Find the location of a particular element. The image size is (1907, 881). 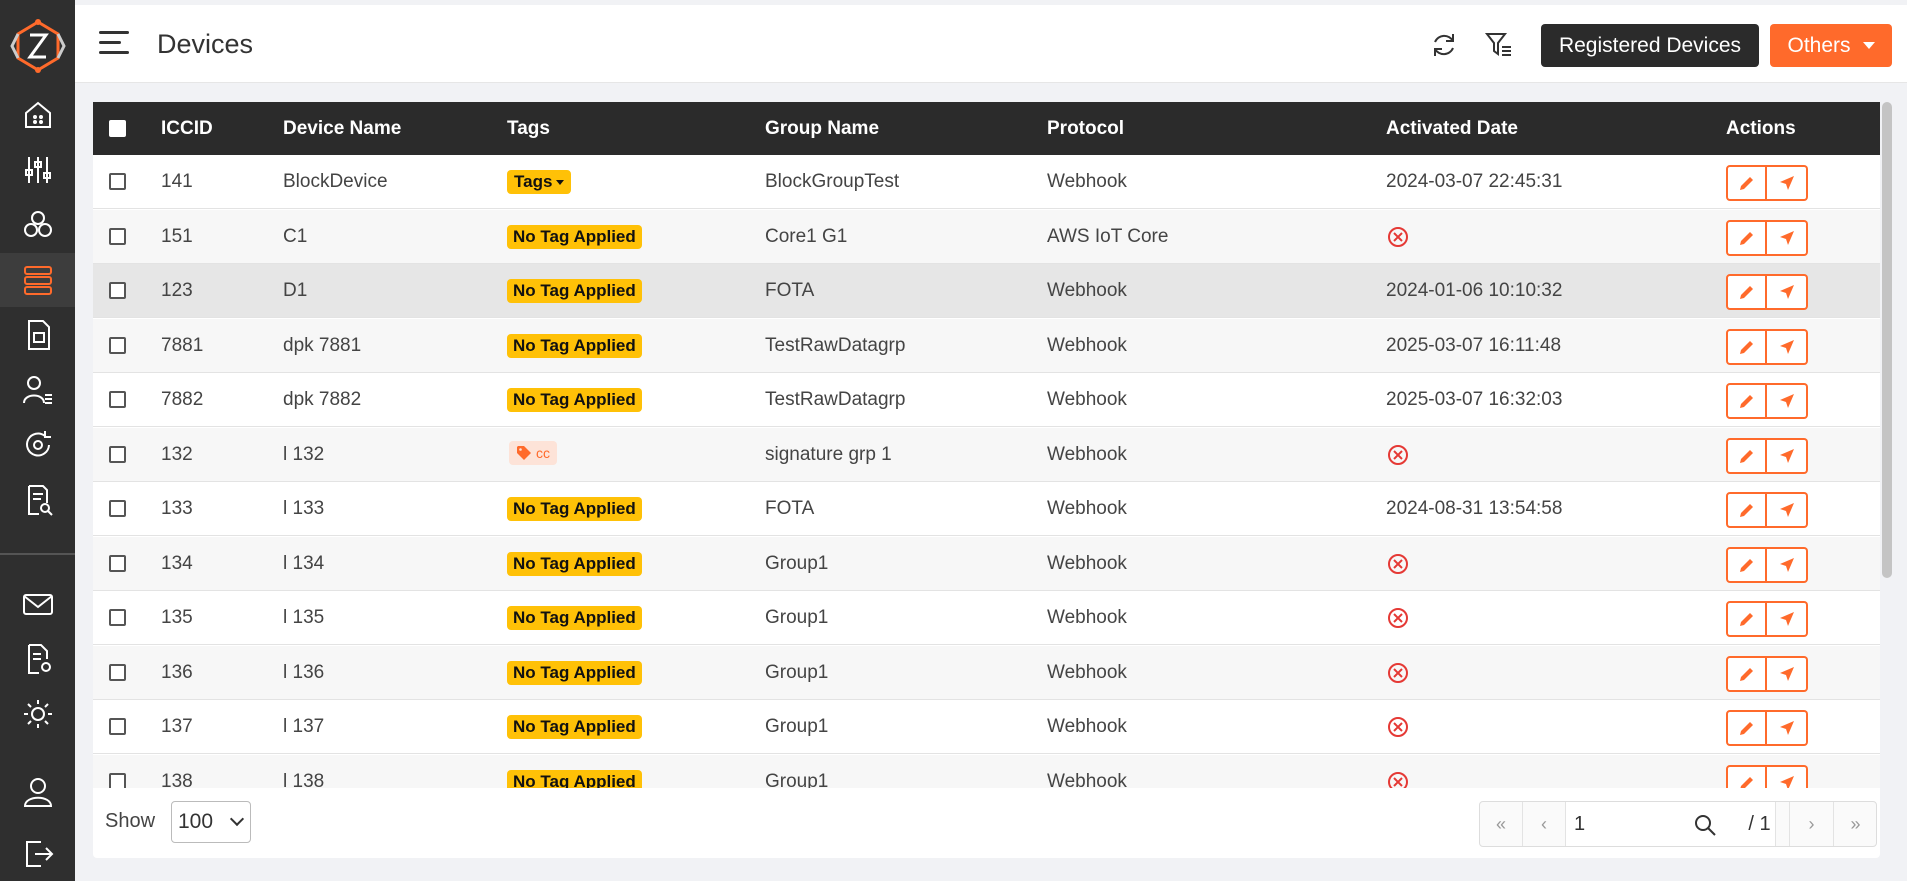

col-header-device-name: Device Name is located at coordinates (342, 129).